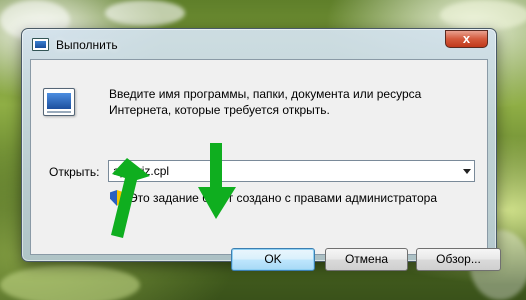 This screenshot has width=526, height=300. Describe the element at coordinates (291, 171) in the screenshot. I see `open-combobox: appwiz.cpl` at that location.